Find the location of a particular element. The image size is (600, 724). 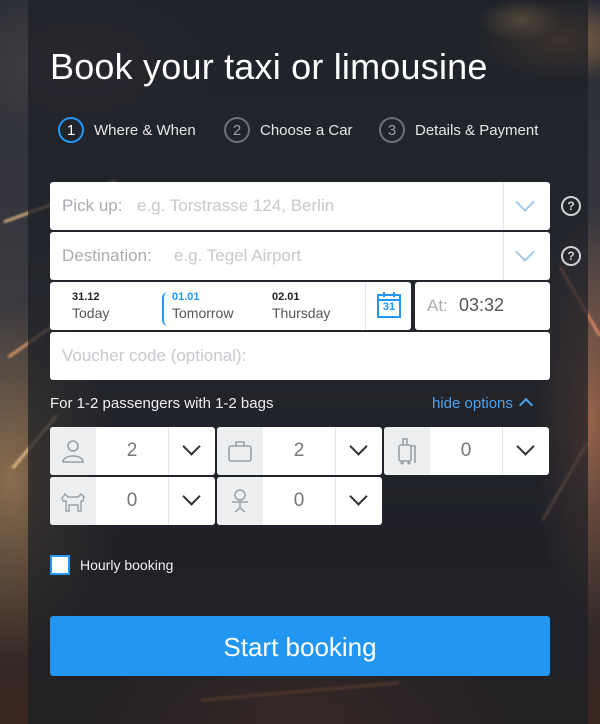

child-seat-value: 0 is located at coordinates (299, 500).